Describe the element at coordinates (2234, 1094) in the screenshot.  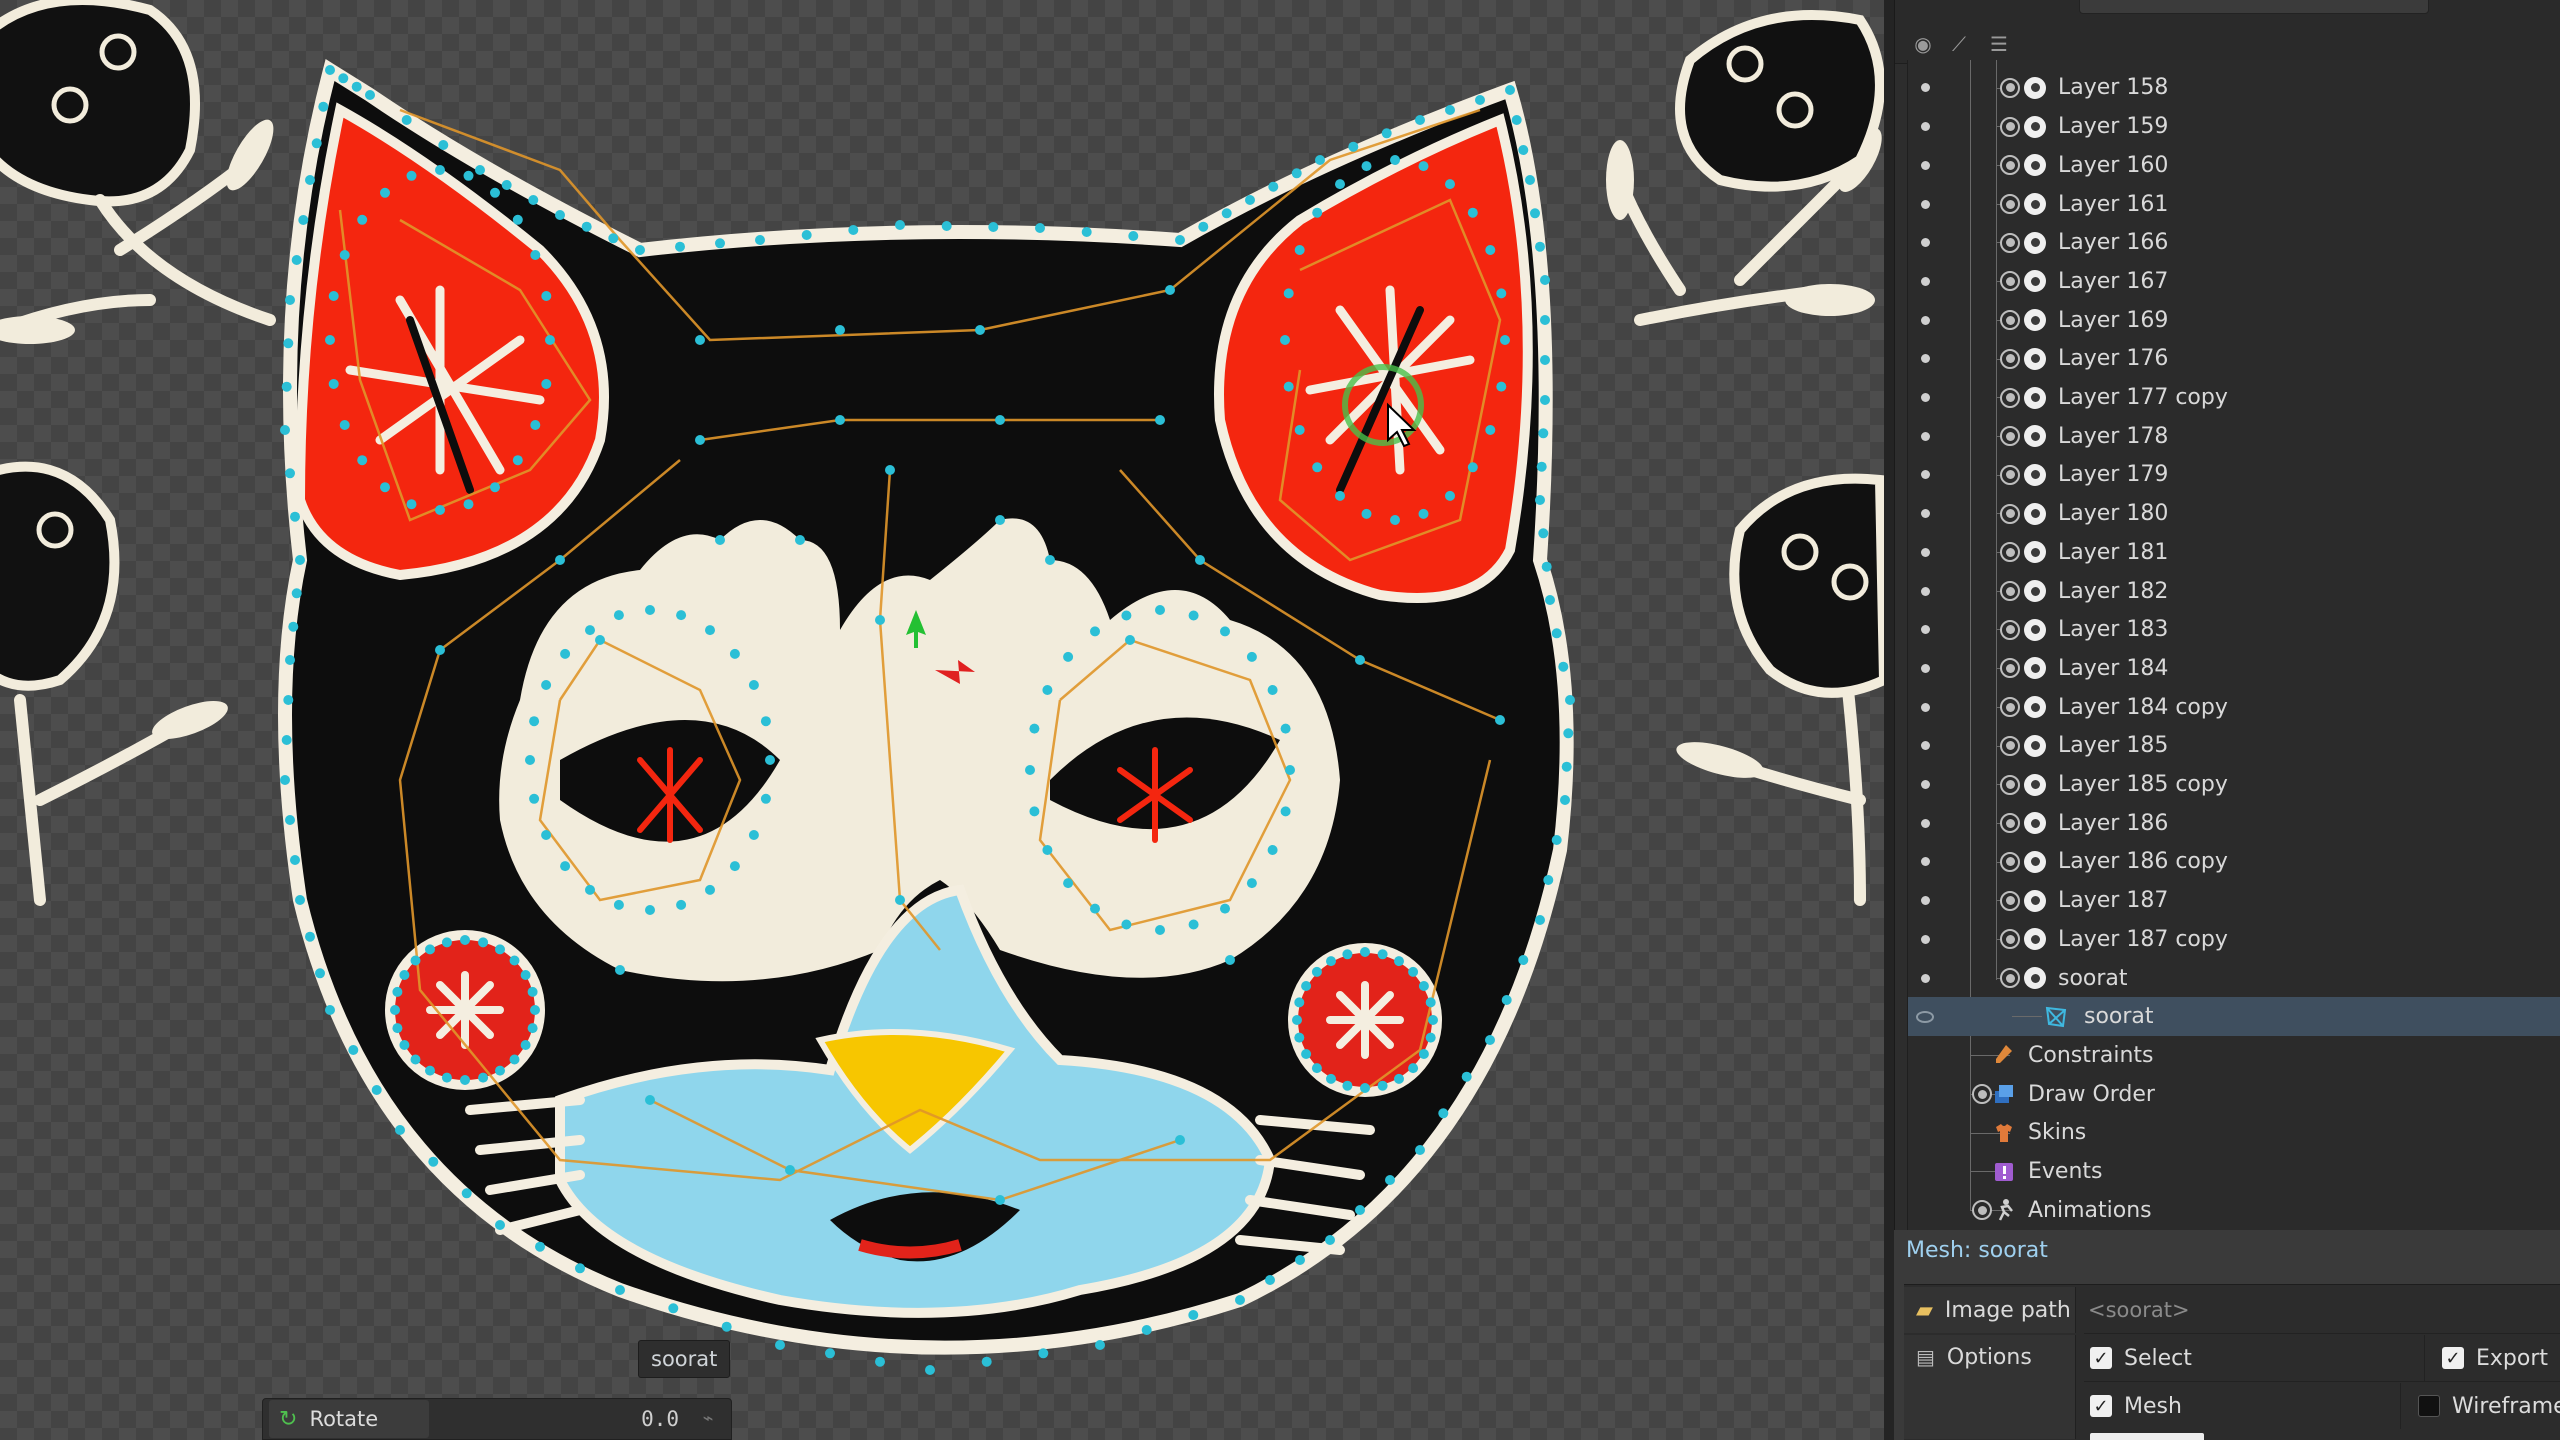
I see `tree-section-draw-order: Draw Order` at that location.